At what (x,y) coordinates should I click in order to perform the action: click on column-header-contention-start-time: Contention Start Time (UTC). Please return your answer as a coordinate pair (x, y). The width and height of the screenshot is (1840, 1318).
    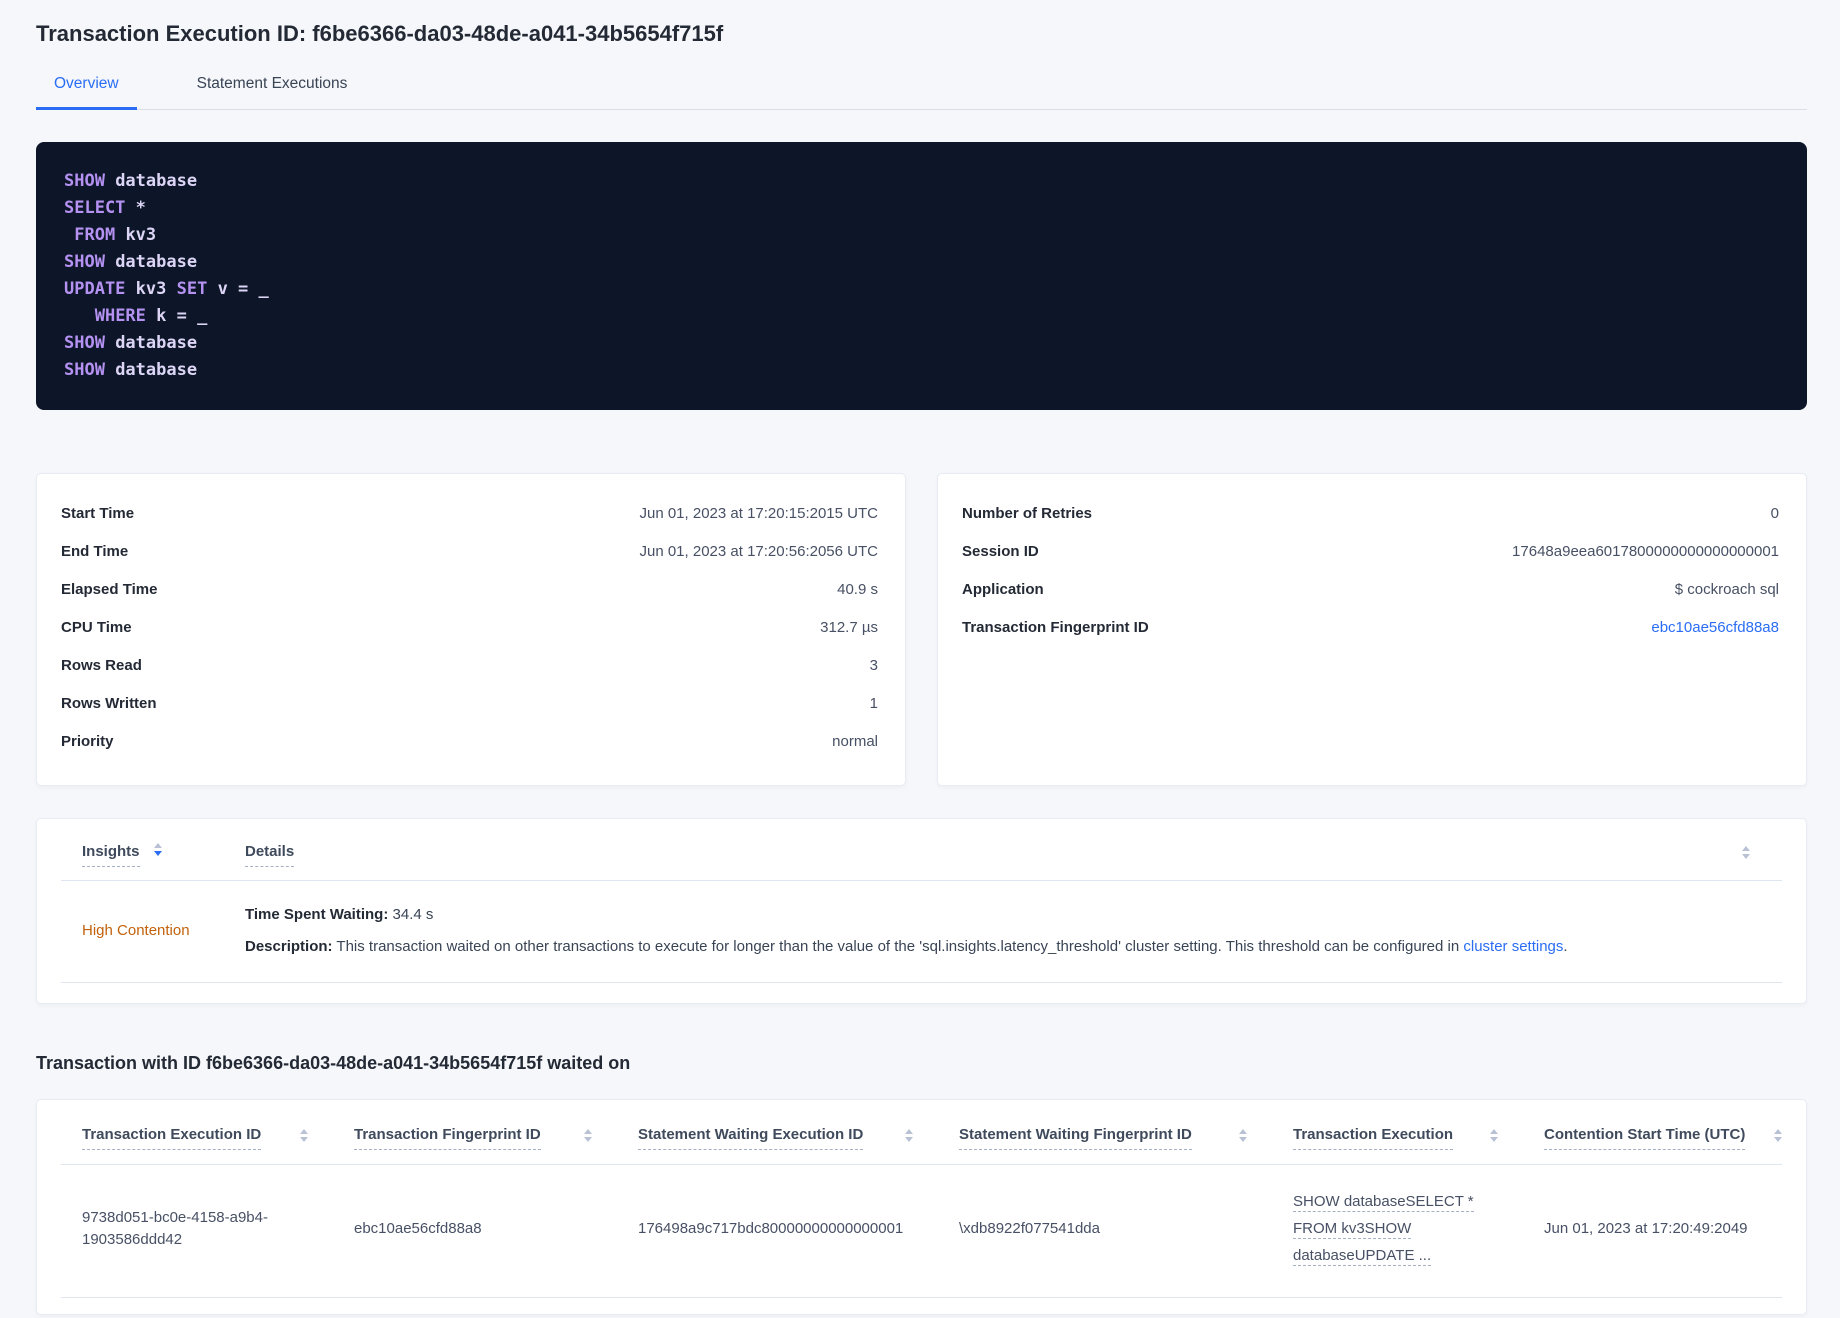
    Looking at the image, I should click on (1645, 1138).